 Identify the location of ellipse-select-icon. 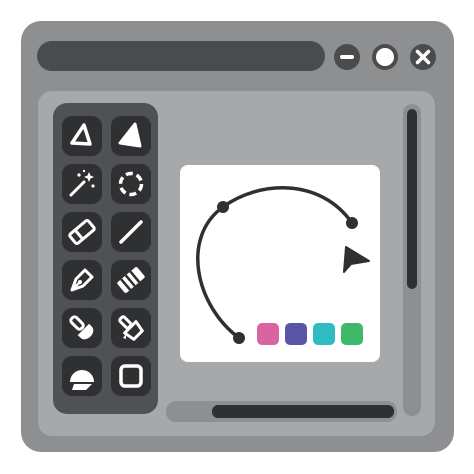
(131, 184).